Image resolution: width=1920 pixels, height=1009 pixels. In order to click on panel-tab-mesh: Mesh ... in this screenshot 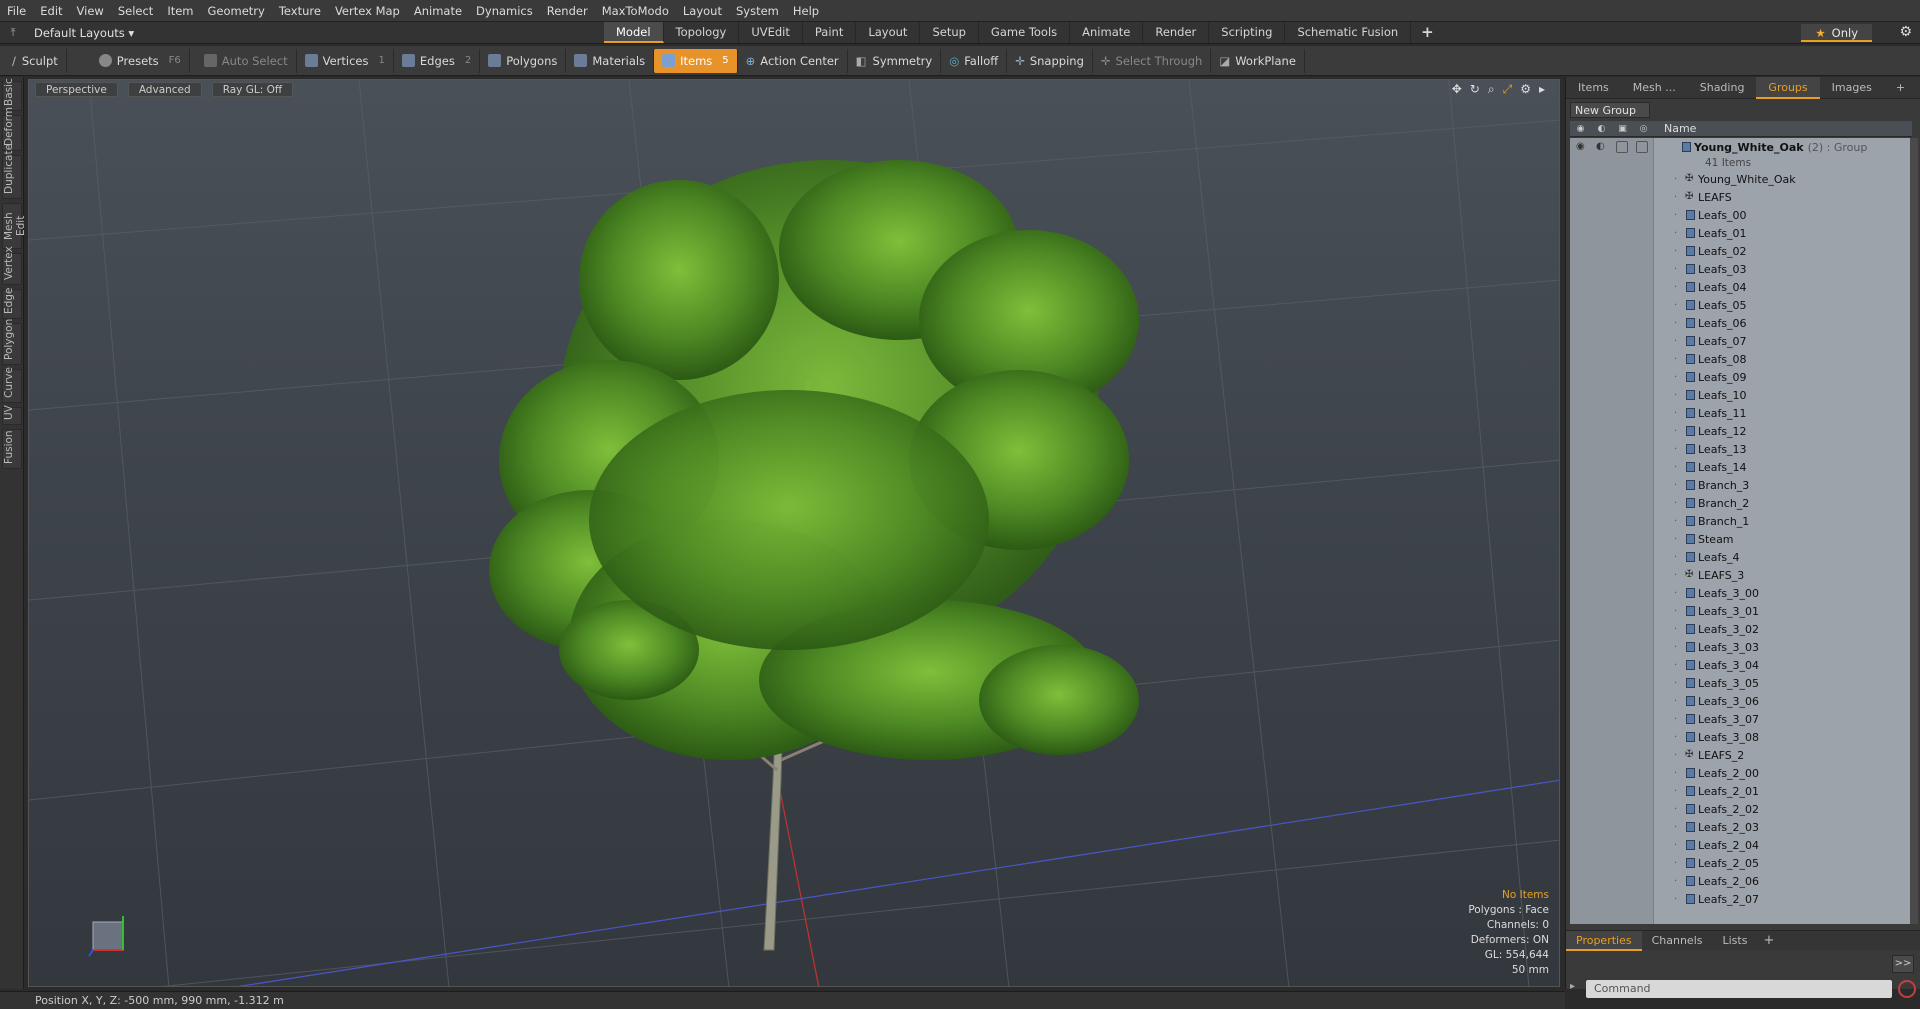, I will do `click(1654, 88)`.